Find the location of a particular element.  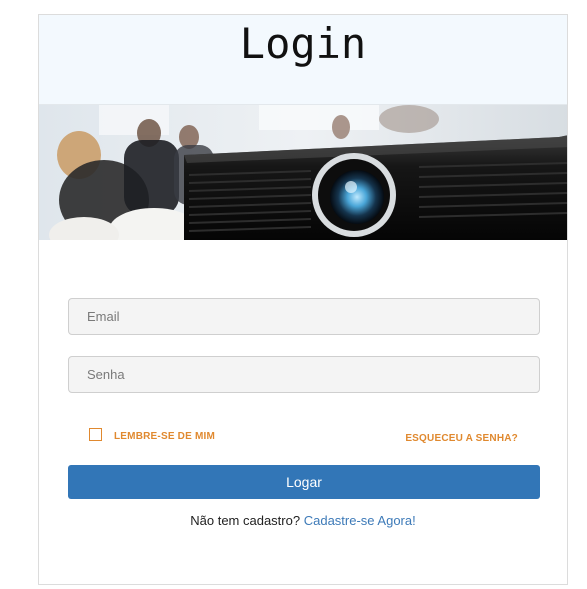

page-title: Login is located at coordinates (303, 43).